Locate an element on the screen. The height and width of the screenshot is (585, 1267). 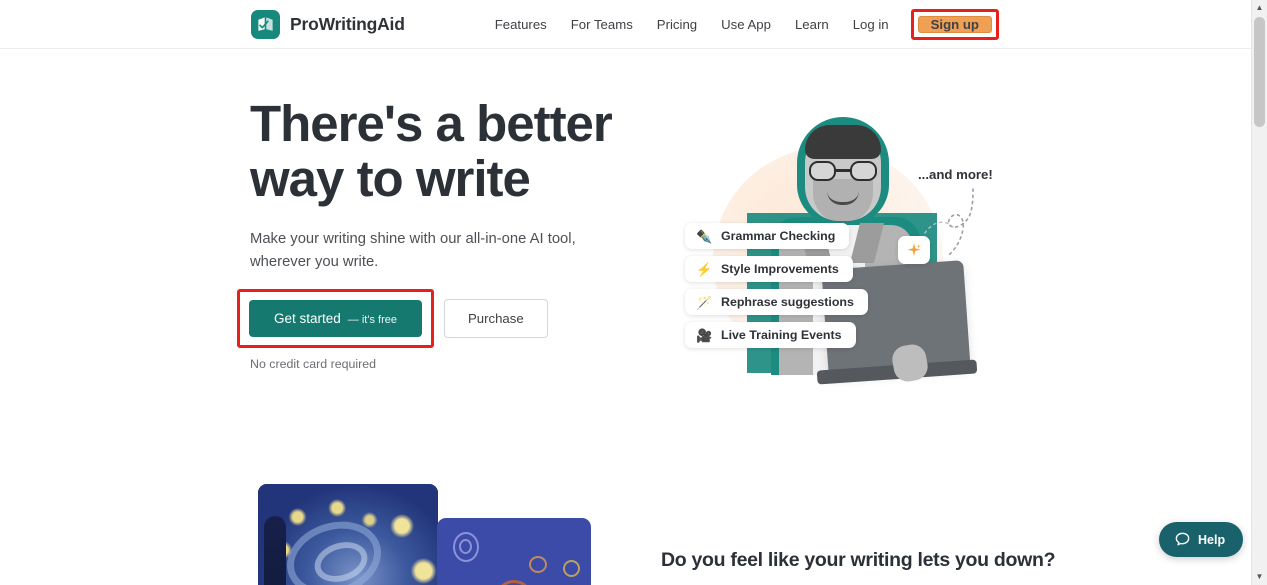
get-started-highlight-box: Get started — it's free is located at coordinates (335, 318).